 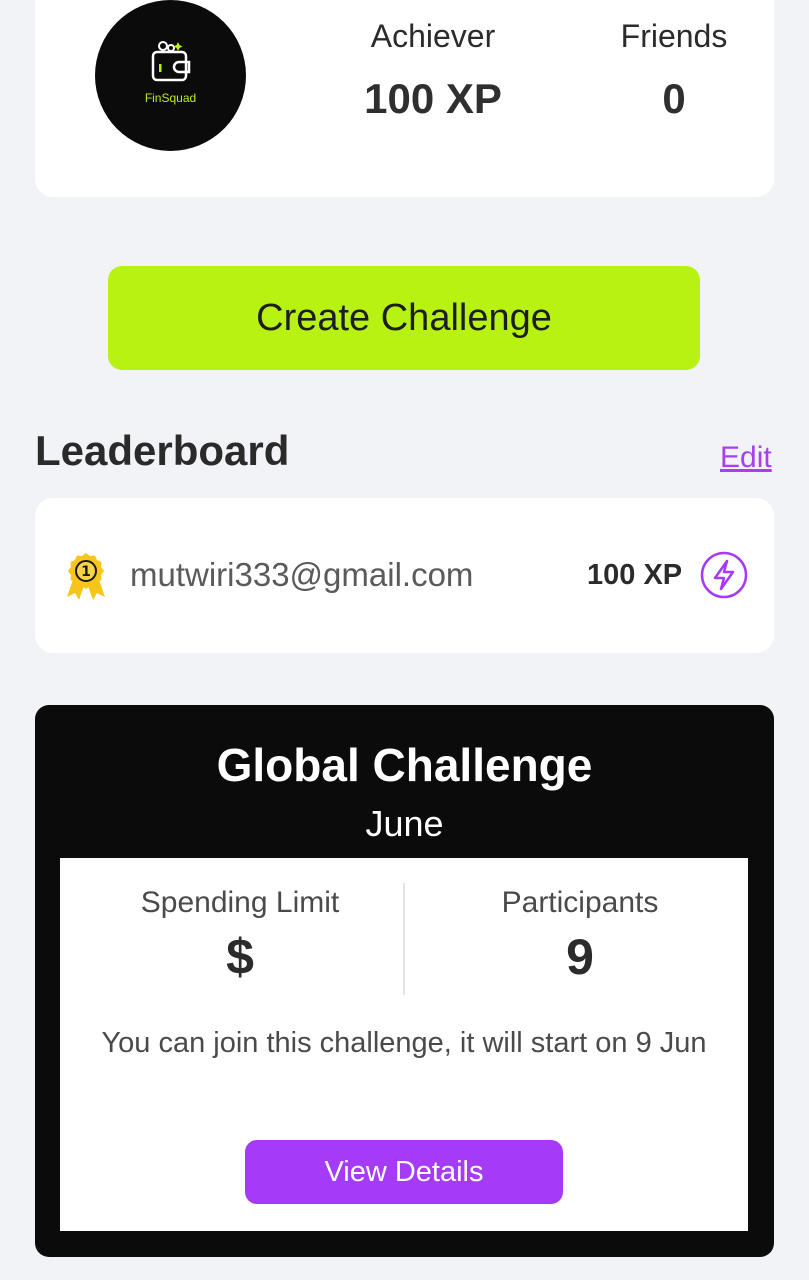 What do you see at coordinates (404, 939) in the screenshot?
I see `stat-divider` at bounding box center [404, 939].